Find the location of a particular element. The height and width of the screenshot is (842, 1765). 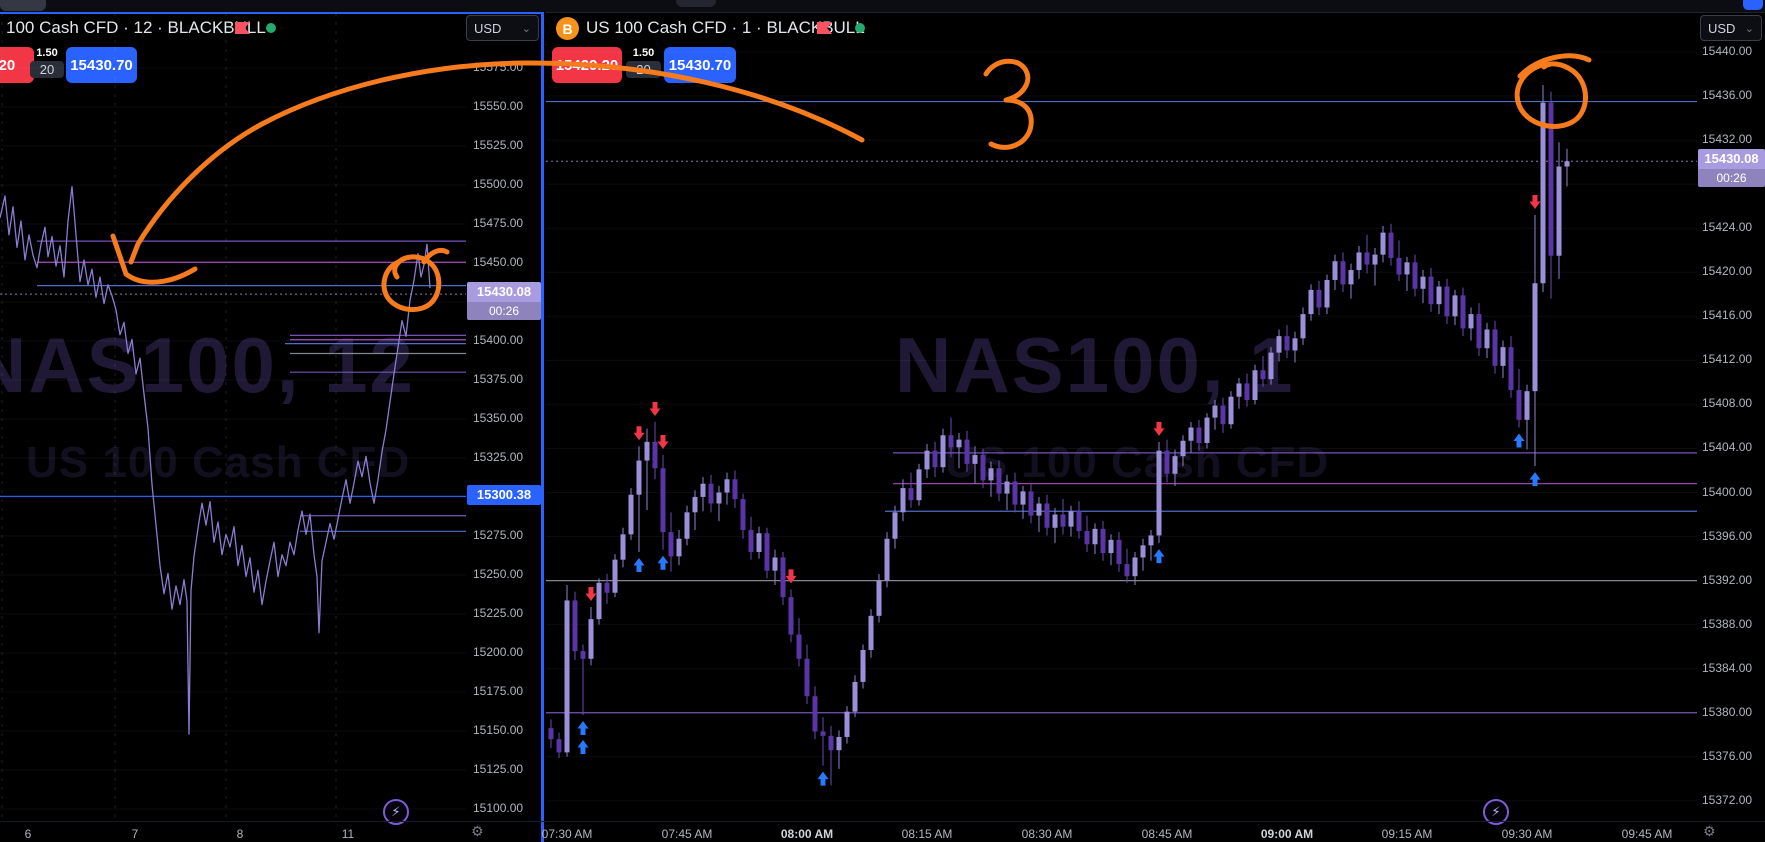

time-tick-label: 09:30 AM is located at coordinates (1527, 834).